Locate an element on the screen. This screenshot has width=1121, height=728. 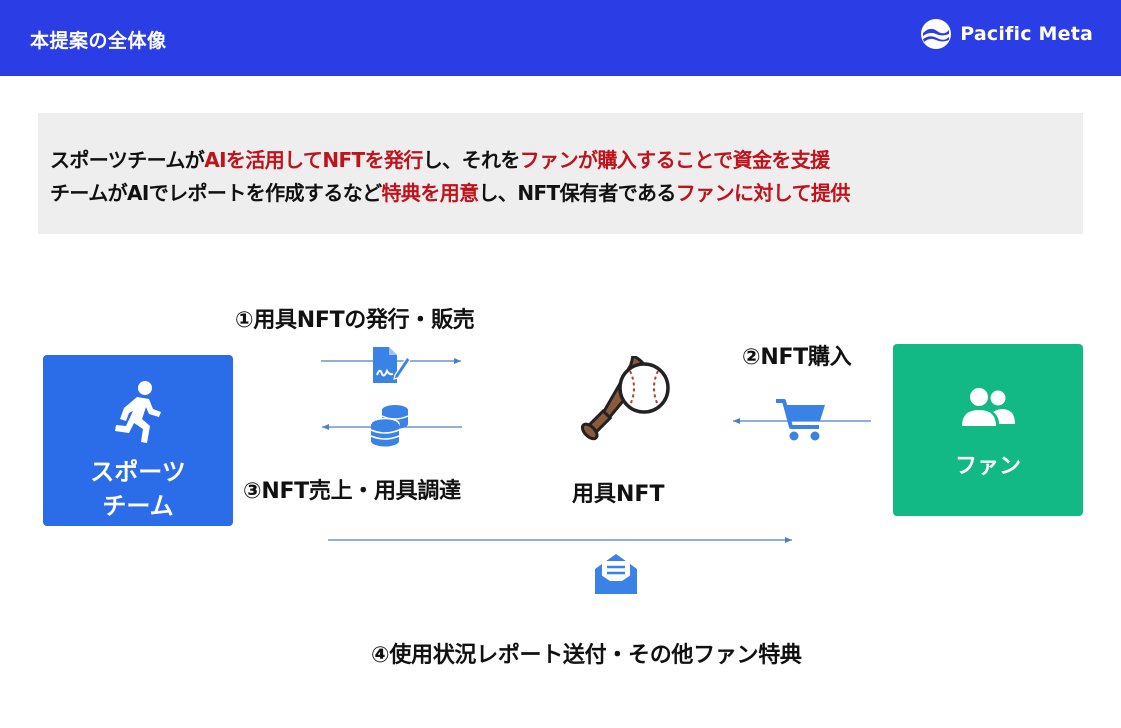
summary-highlight: ファンが購入することで資金を支援 is located at coordinates (674, 160).